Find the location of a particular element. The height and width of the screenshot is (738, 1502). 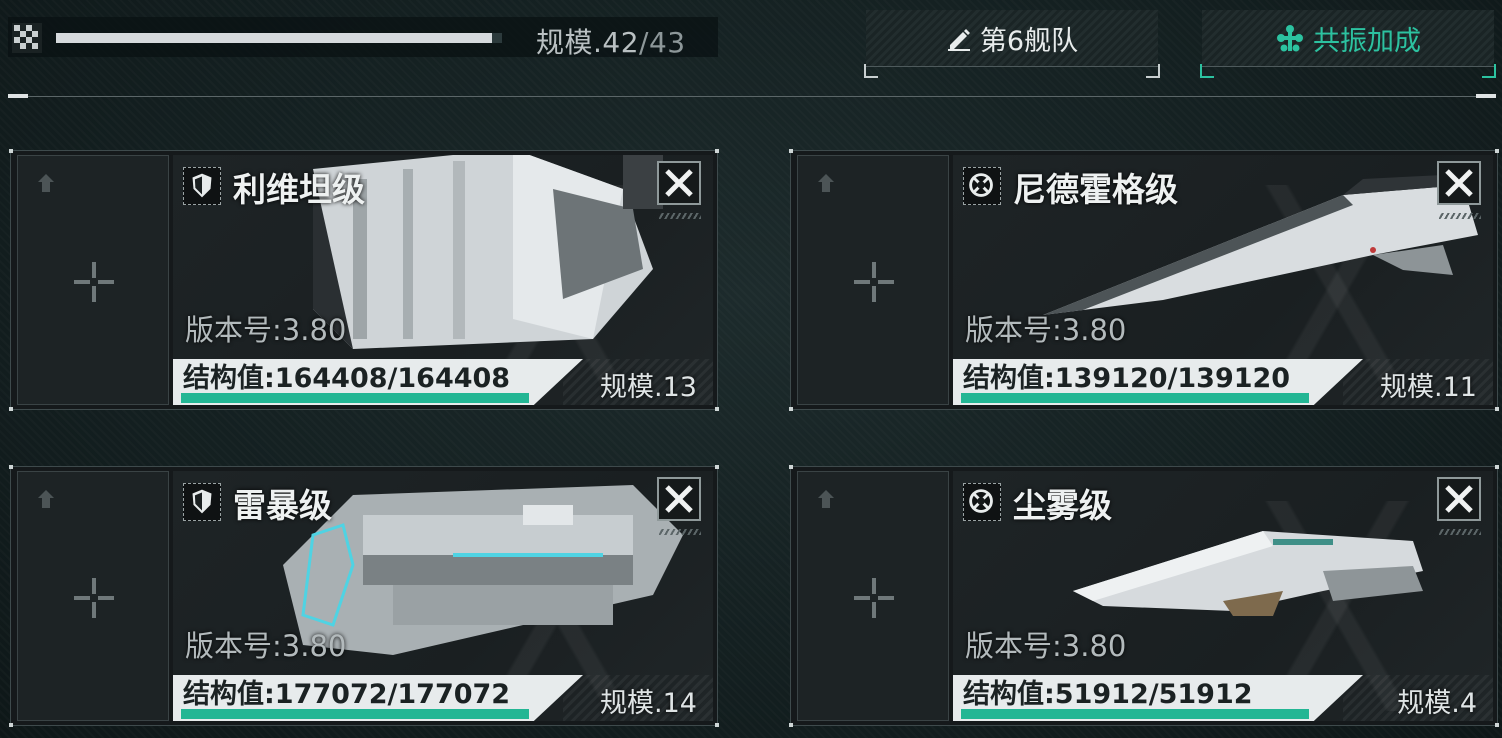

resonance-bonus-button: 共振加成 is located at coordinates (1348, 44).